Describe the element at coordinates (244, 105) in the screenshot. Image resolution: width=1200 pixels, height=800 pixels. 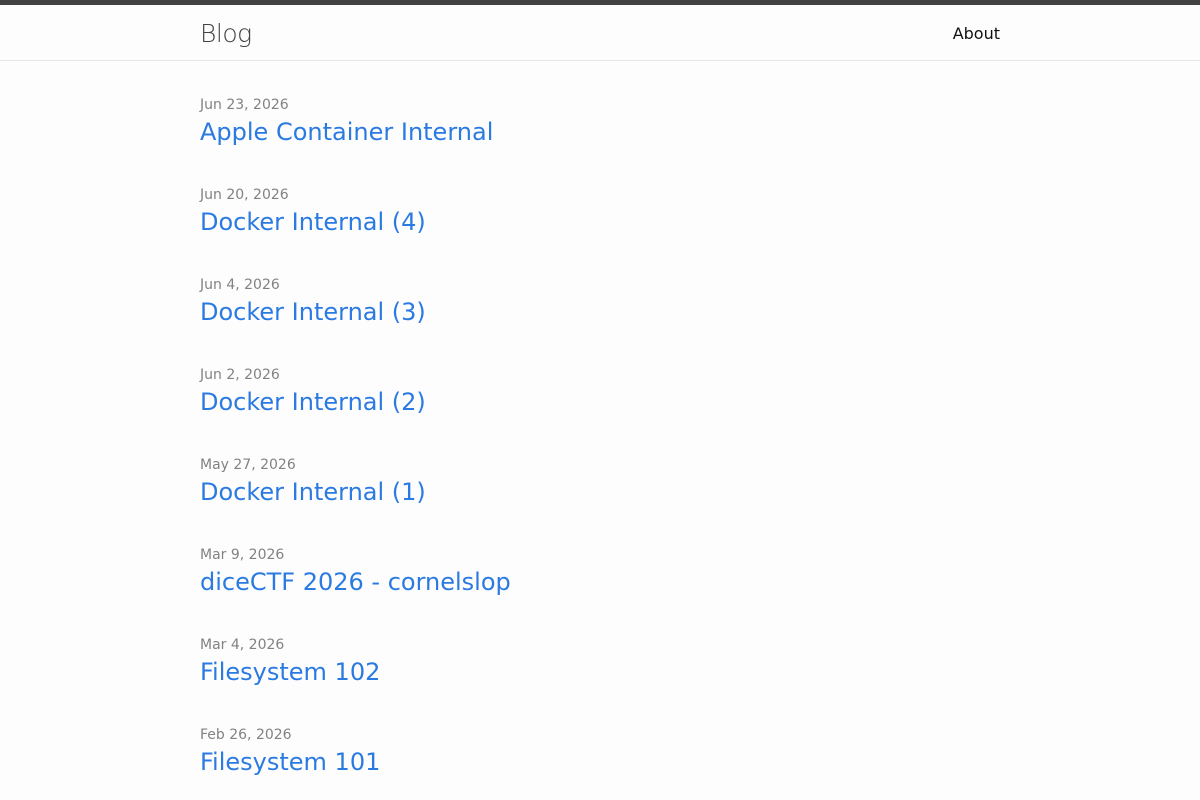
I see `post-date: Jun 23, 2026` at that location.